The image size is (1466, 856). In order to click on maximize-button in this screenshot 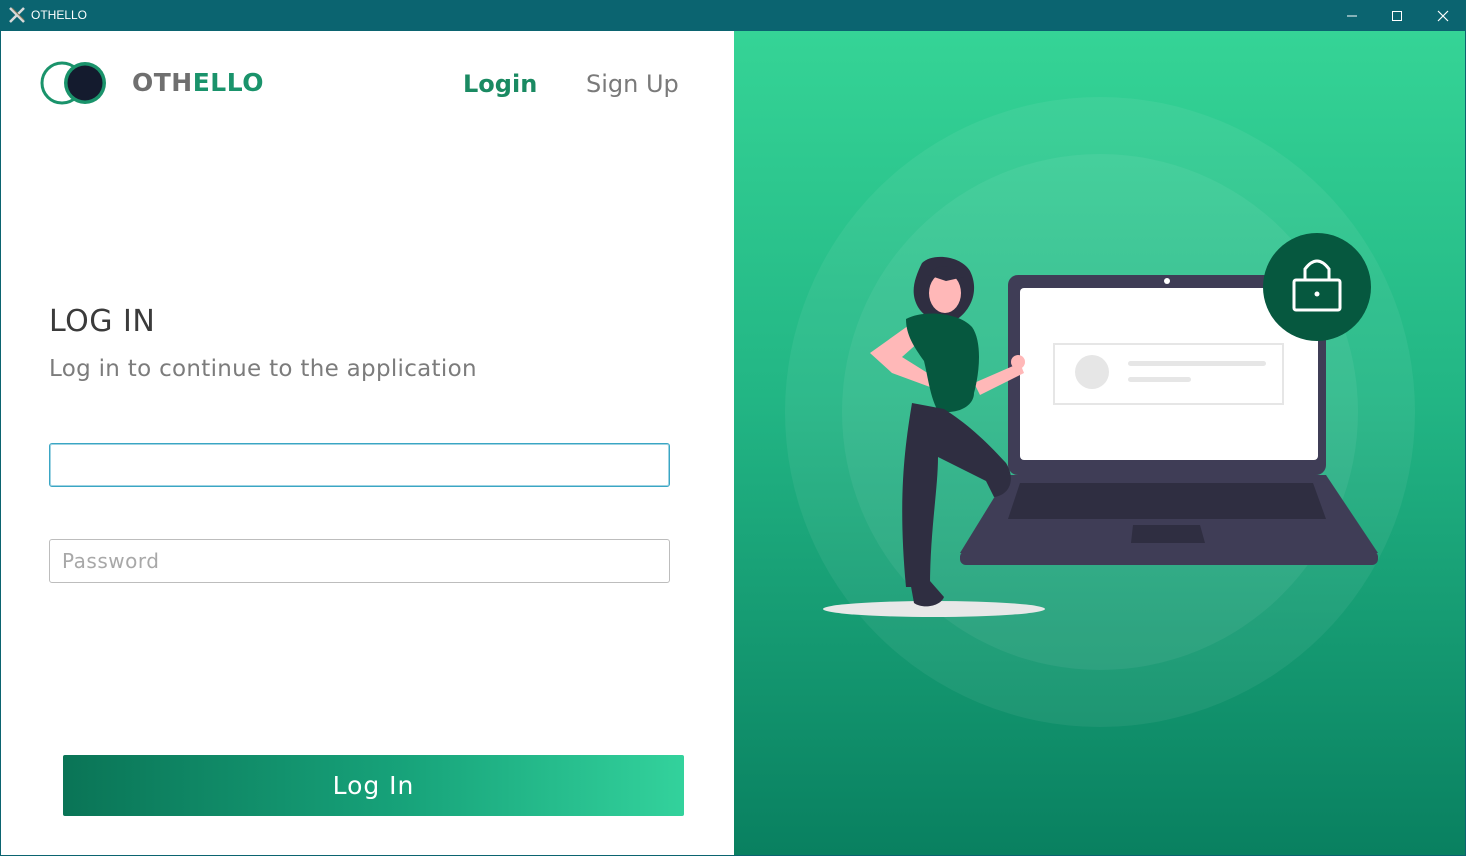, I will do `click(1397, 15)`.